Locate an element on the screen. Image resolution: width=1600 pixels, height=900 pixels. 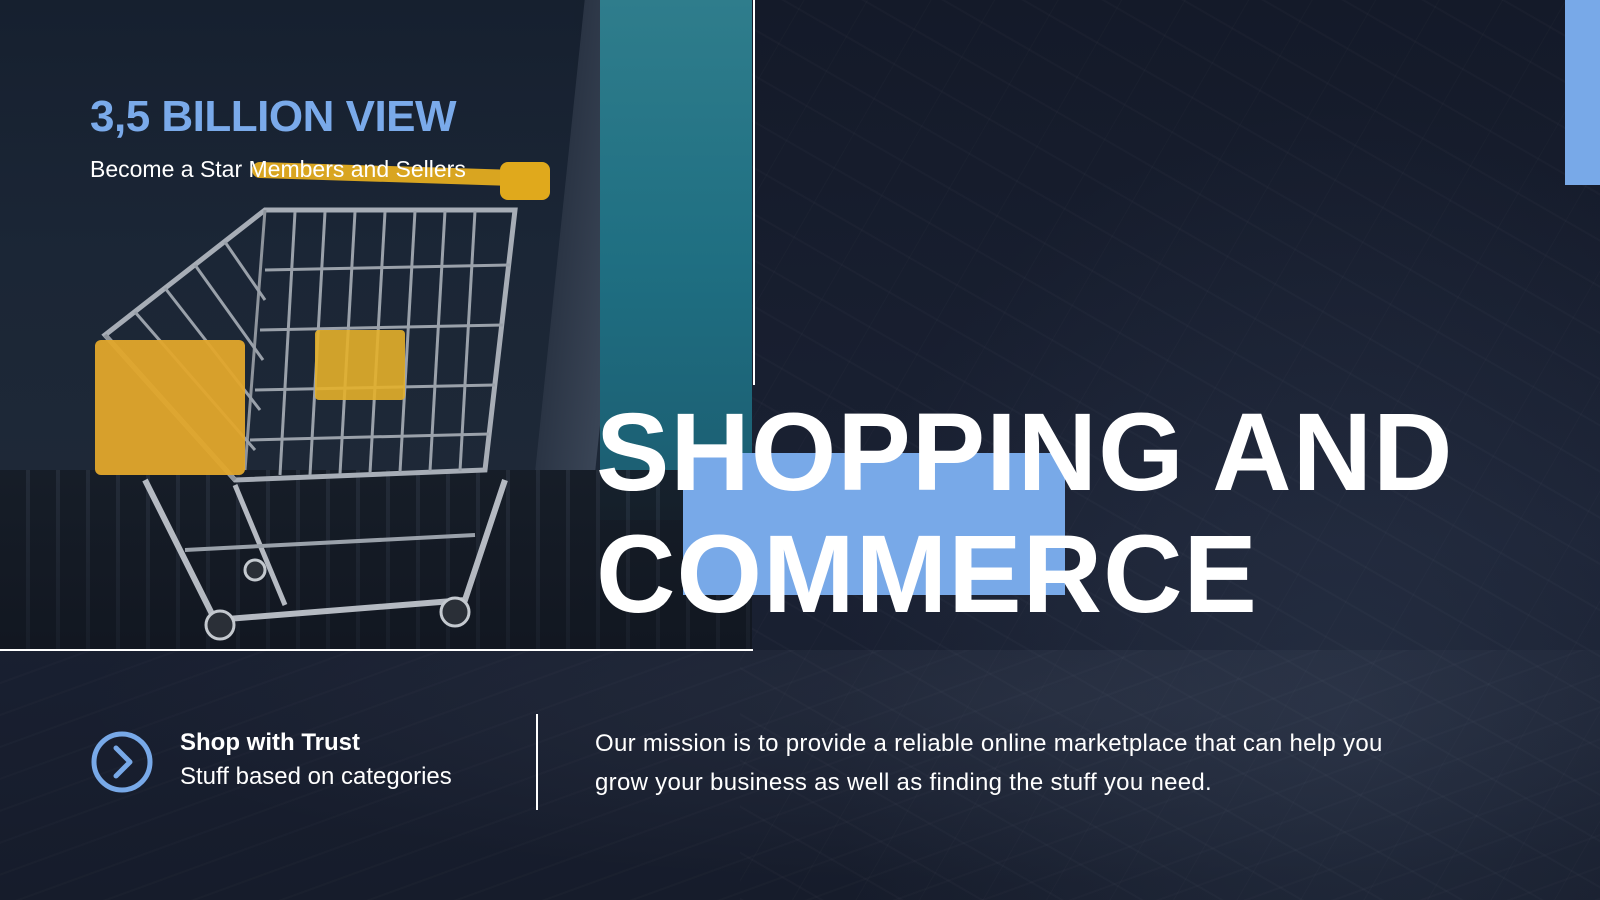
page-title-line-1: SHOPPING AND is located at coordinates (1025, 452).